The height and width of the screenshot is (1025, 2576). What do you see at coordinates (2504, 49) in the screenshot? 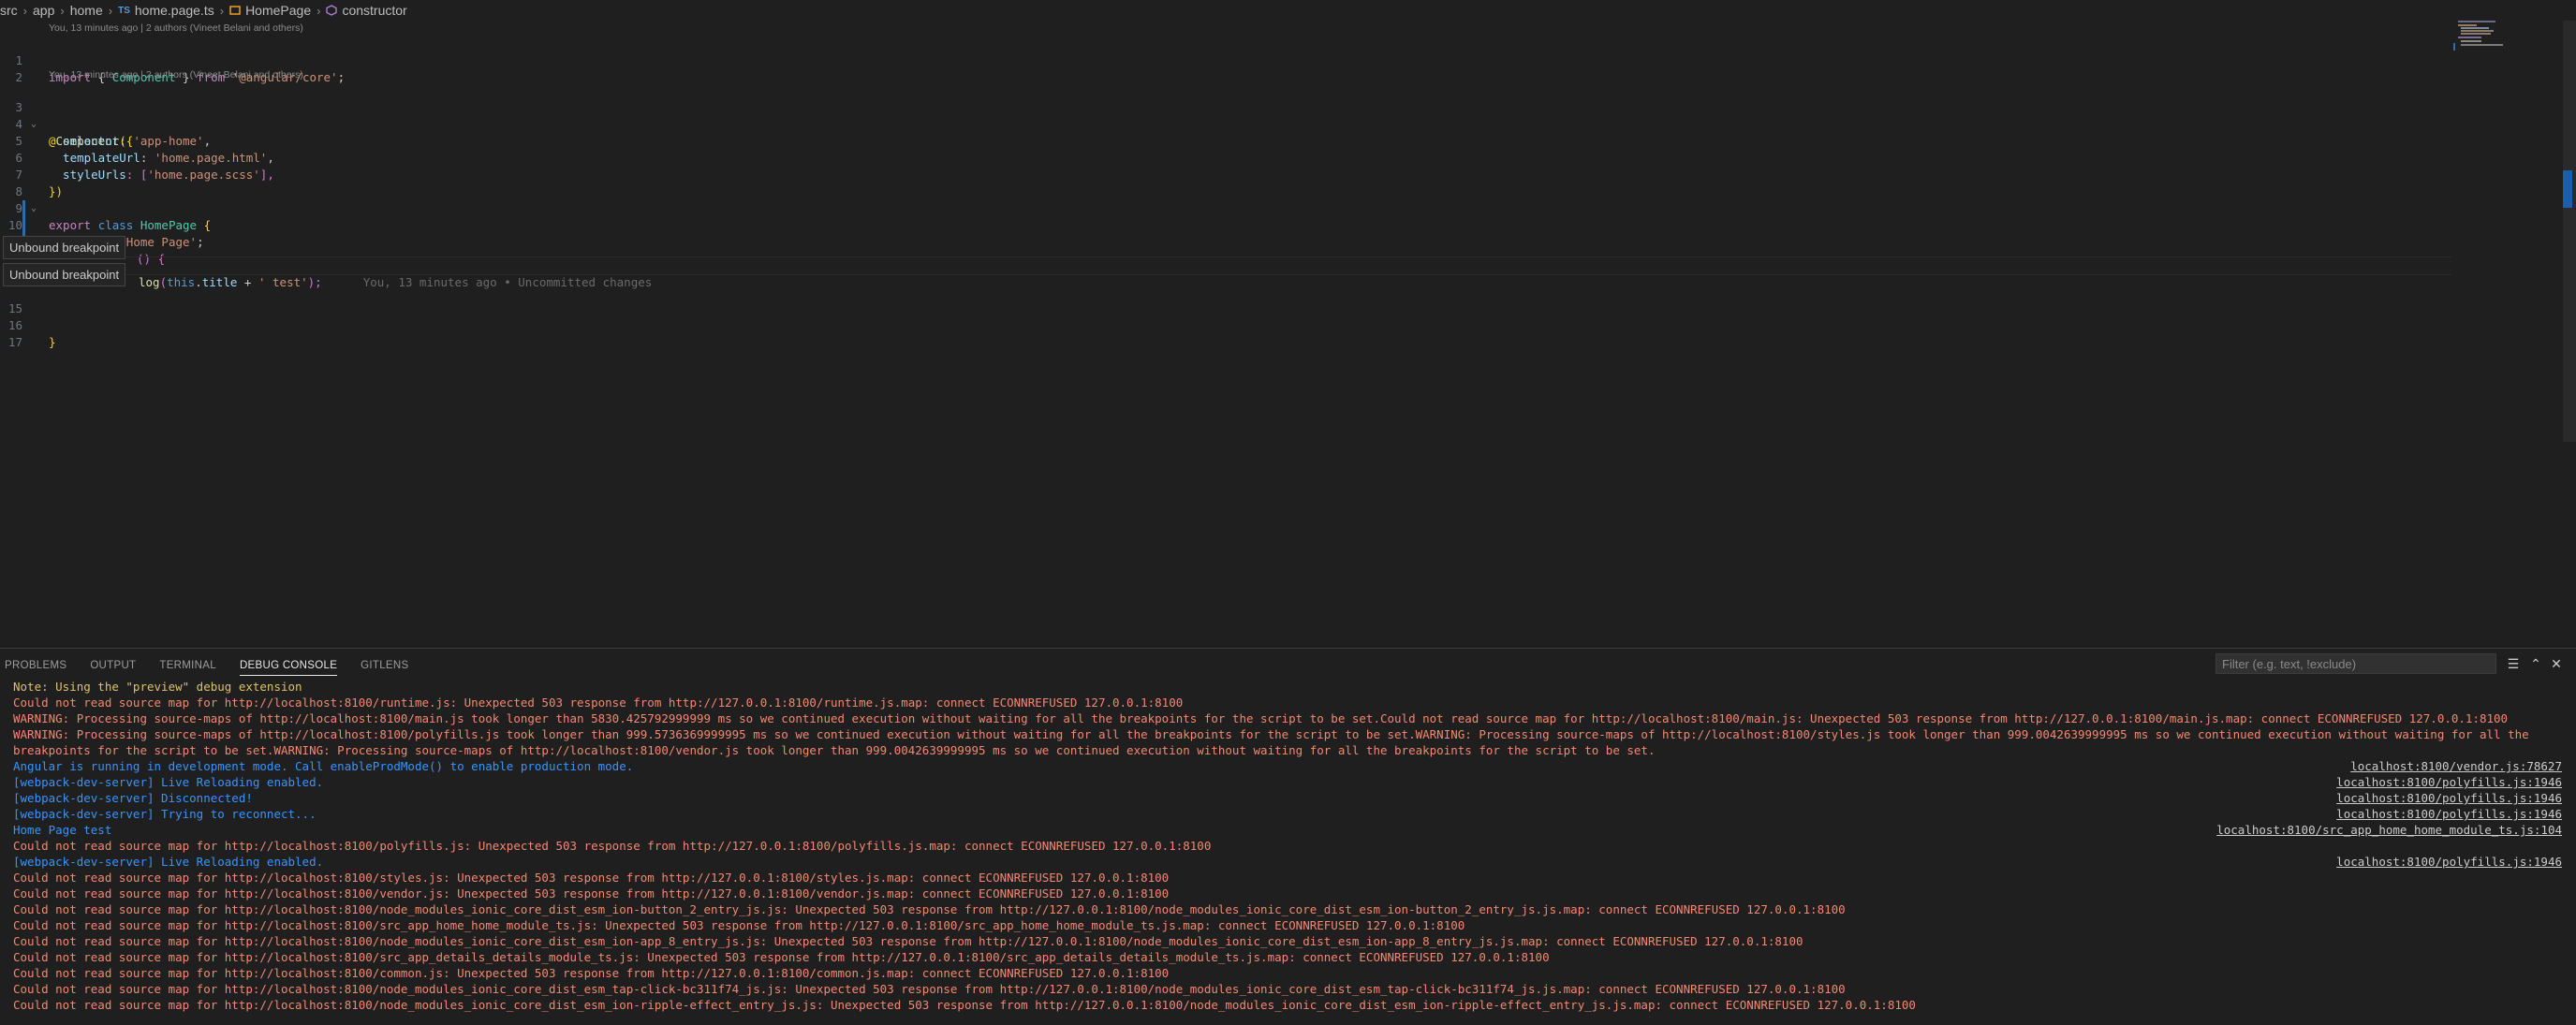
I see `minimap` at bounding box center [2504, 49].